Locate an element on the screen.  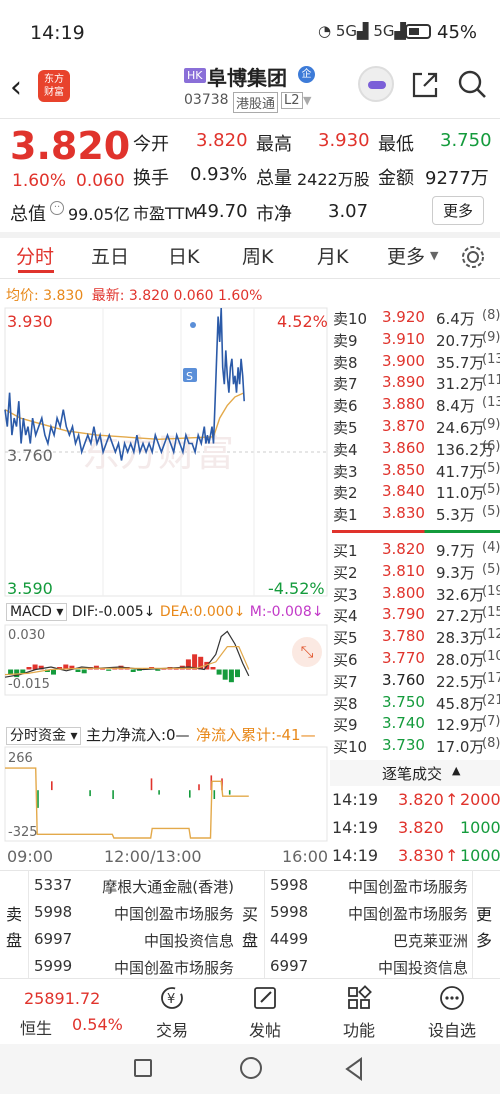
back-arrow-icon: ‹ is located at coordinates (16, 87).